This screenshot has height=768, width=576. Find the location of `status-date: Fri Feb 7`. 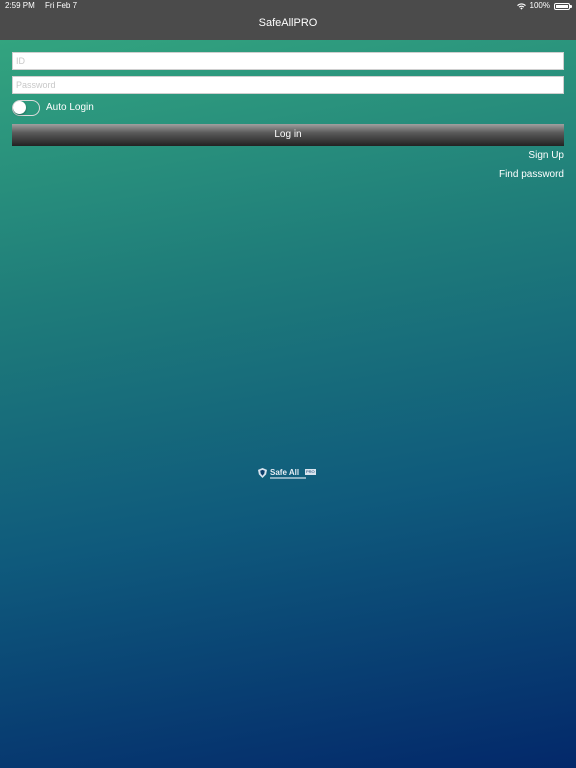

status-date: Fri Feb 7 is located at coordinates (61, 5).